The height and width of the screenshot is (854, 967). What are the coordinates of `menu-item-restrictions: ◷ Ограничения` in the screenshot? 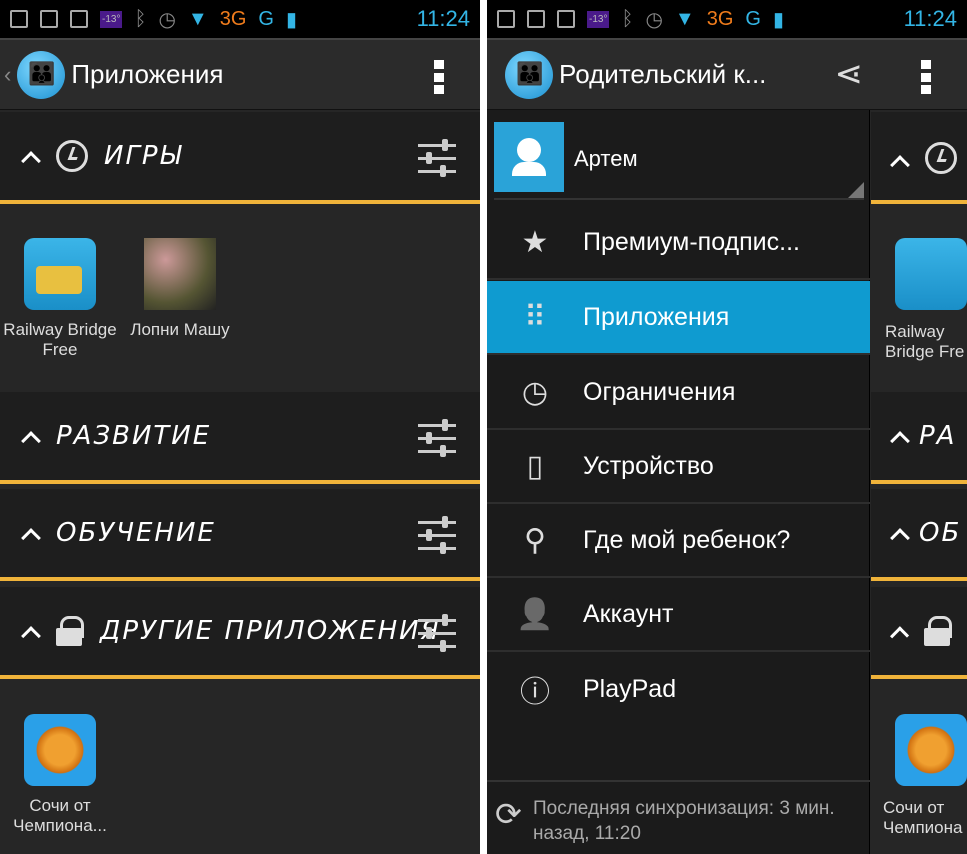 It's located at (678, 393).